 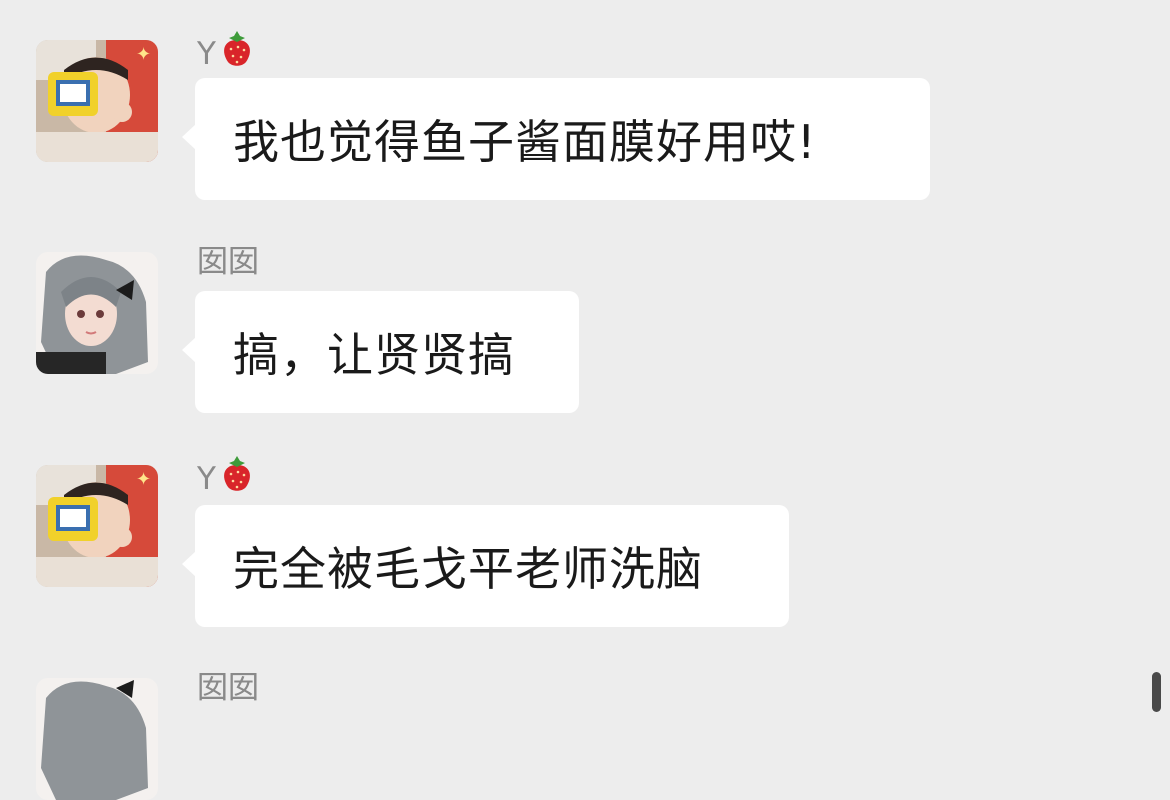 What do you see at coordinates (380, 352) in the screenshot?
I see `message-bubble: 搞，让贤贤搞` at bounding box center [380, 352].